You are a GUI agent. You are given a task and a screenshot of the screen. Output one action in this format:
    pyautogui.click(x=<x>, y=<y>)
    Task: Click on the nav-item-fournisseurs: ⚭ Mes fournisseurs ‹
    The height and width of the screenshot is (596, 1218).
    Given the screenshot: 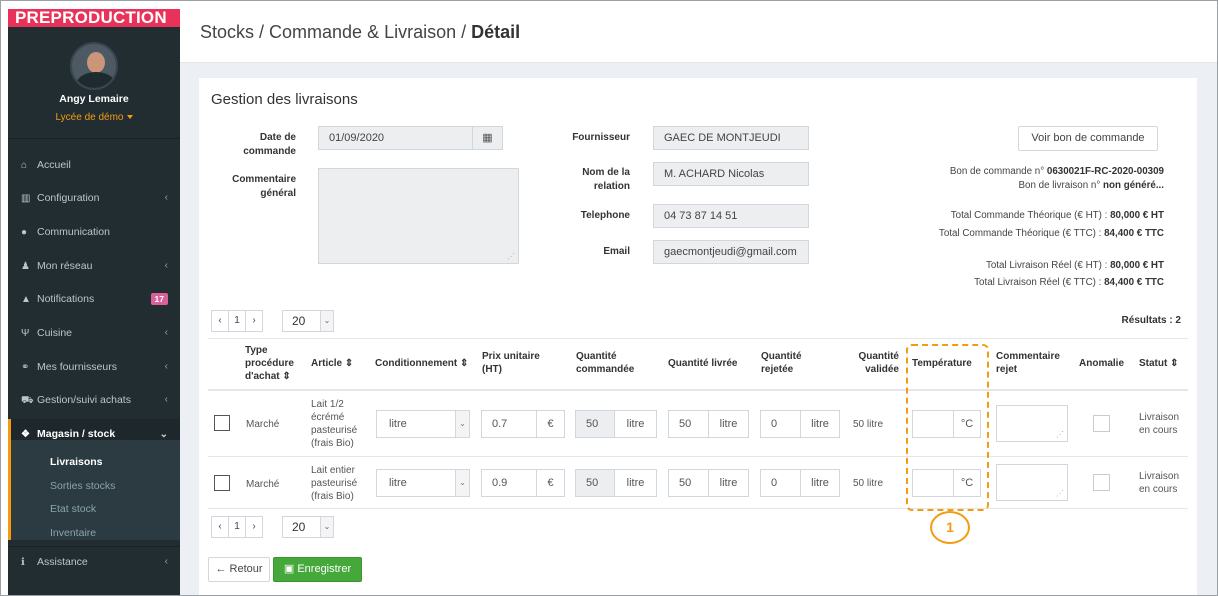 What is the action you would take?
    pyautogui.click(x=94, y=367)
    